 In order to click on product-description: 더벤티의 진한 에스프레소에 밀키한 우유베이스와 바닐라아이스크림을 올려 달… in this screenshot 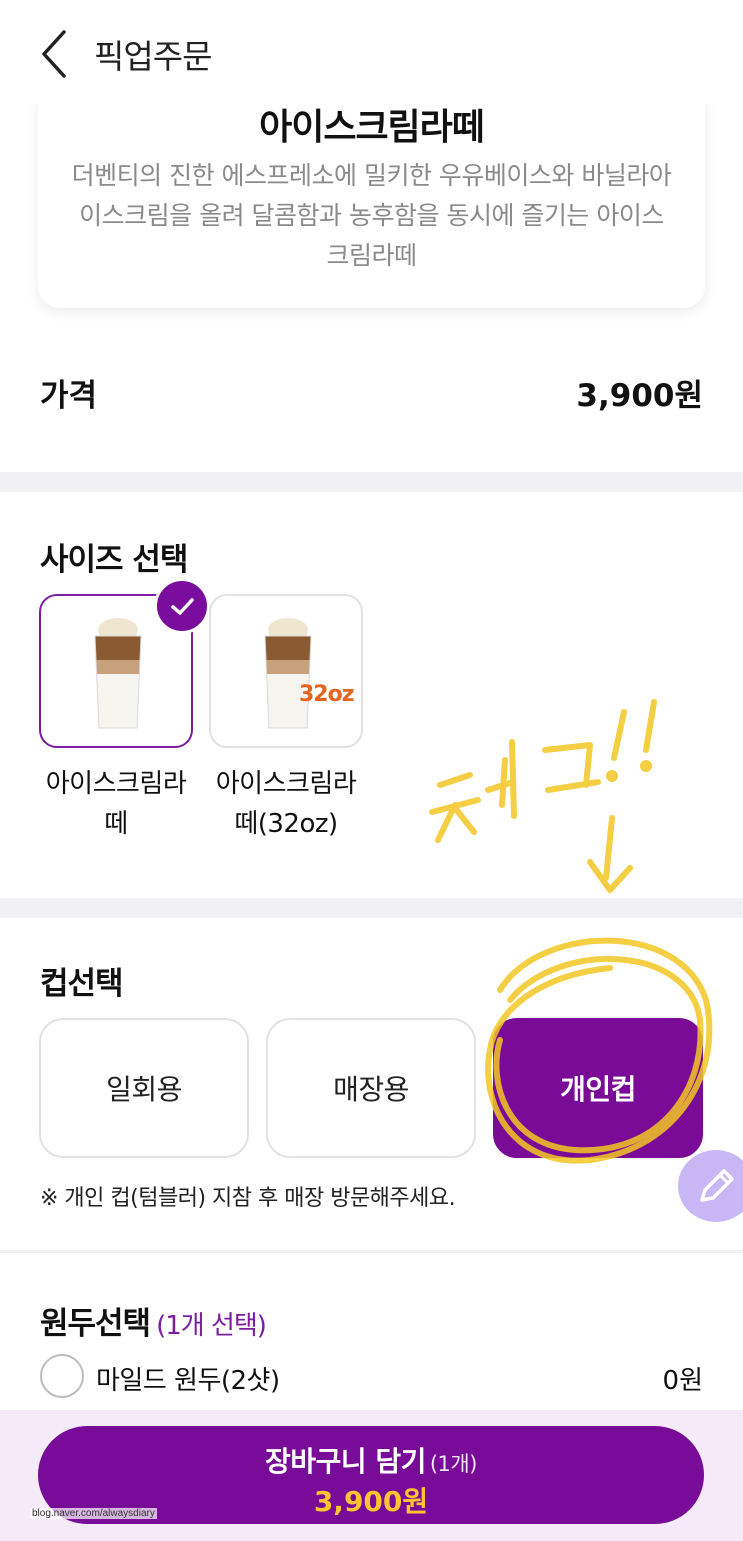, I will do `click(371, 215)`.